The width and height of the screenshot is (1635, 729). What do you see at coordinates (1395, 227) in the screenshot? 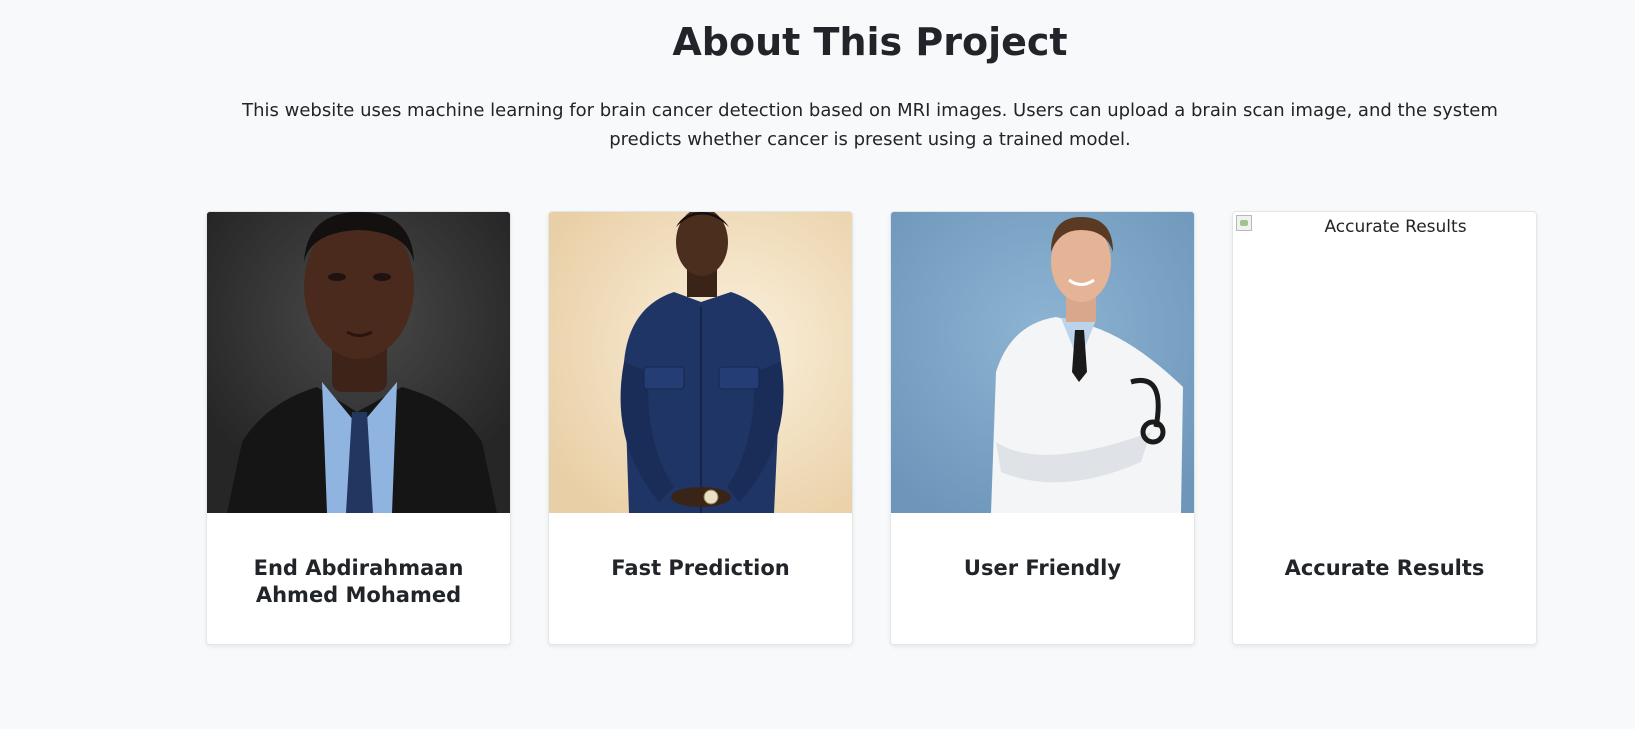
I see `image-alt-text: Accurate Results` at bounding box center [1395, 227].